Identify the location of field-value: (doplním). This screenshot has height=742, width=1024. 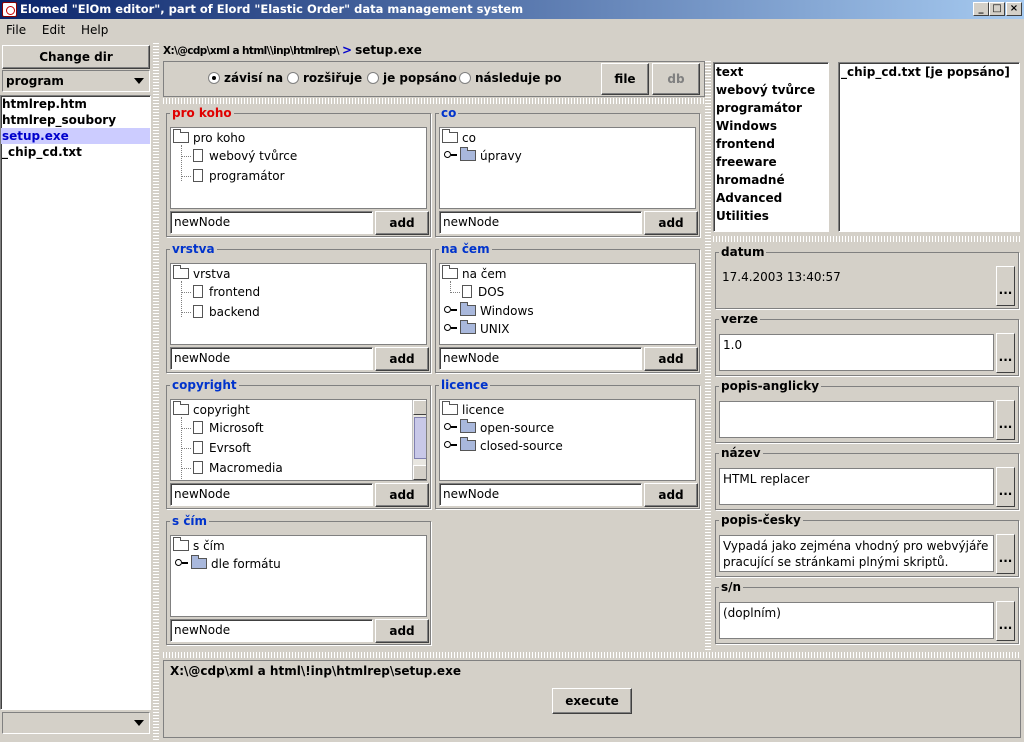
(856, 620).